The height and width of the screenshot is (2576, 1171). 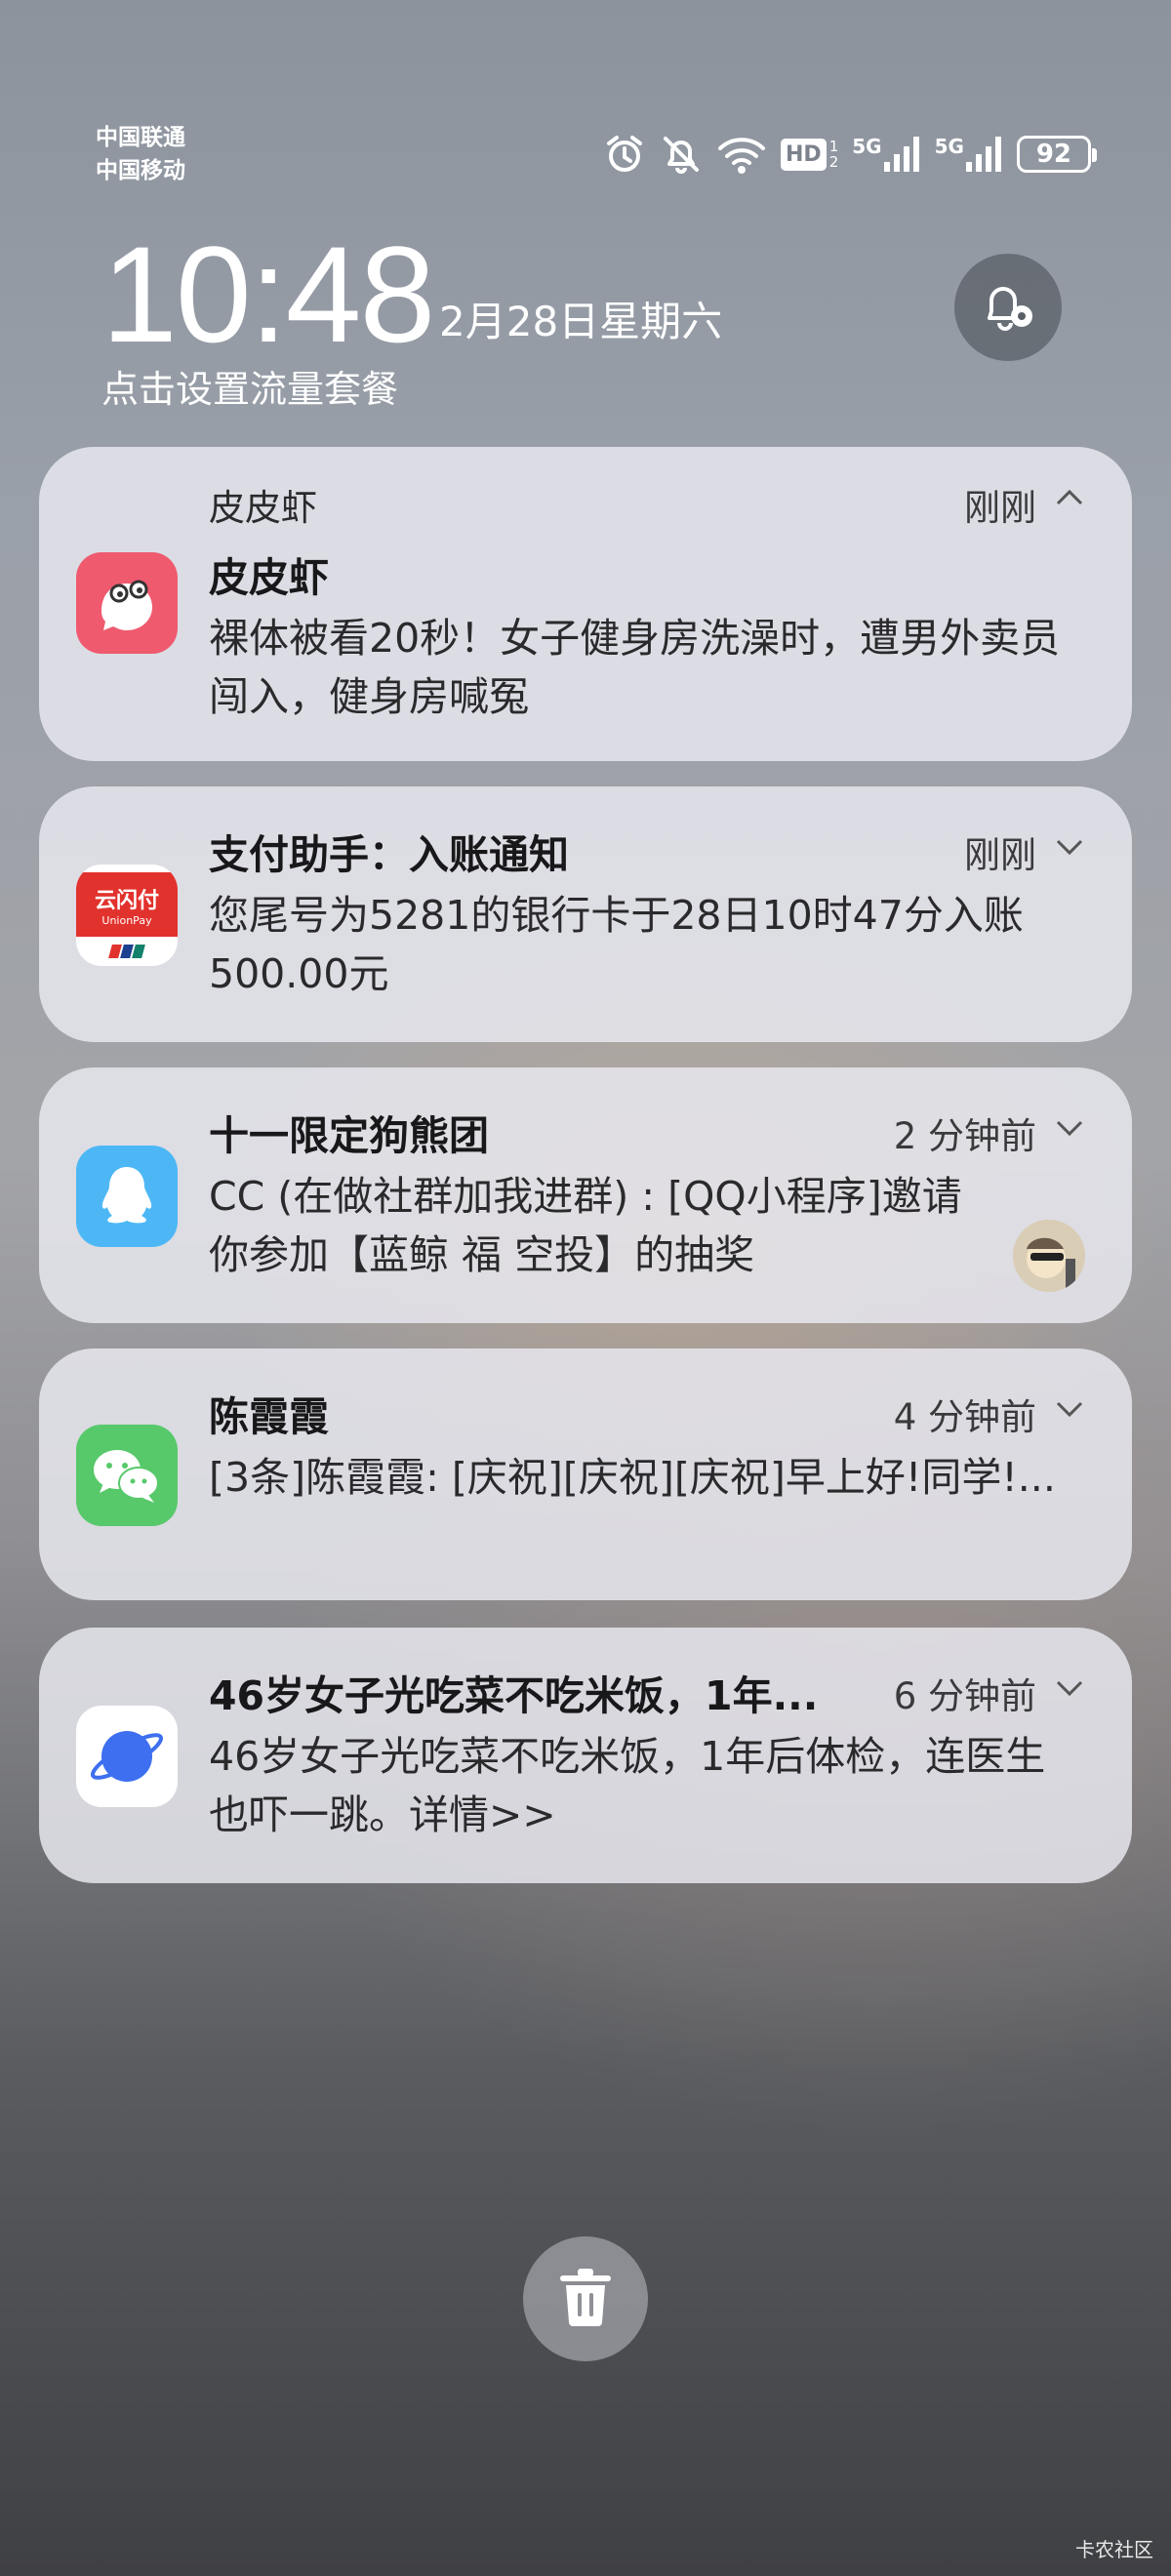 I want to click on hd-icon: HD 12, so click(x=809, y=154).